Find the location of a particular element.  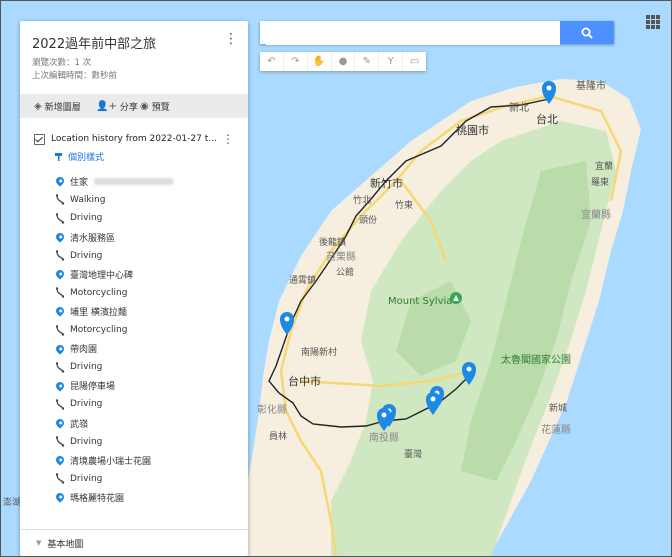

item-label: 帶肉園 is located at coordinates (84, 350).